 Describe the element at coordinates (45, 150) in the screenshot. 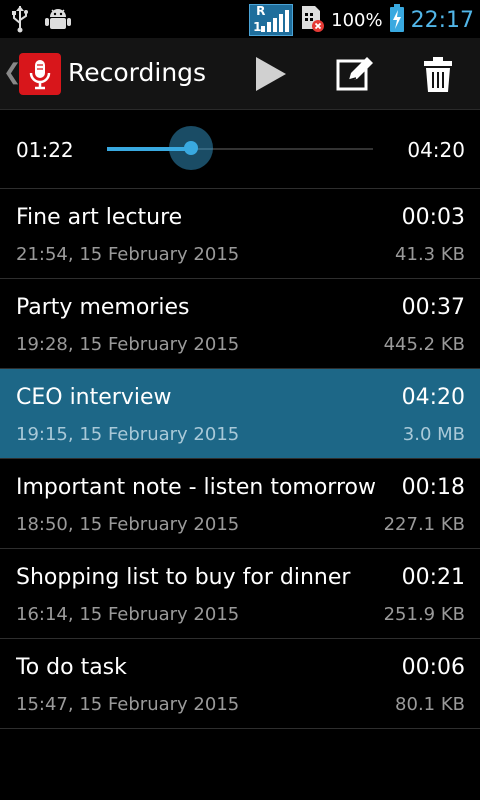

I see `elapsed-time: 01:22` at that location.